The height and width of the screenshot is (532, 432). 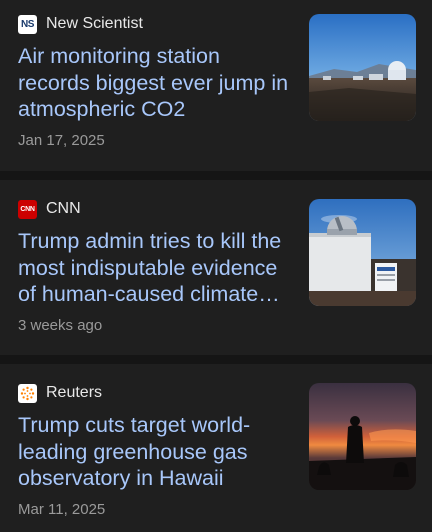 I want to click on publish-date: 3 weeks ago, so click(x=60, y=325).